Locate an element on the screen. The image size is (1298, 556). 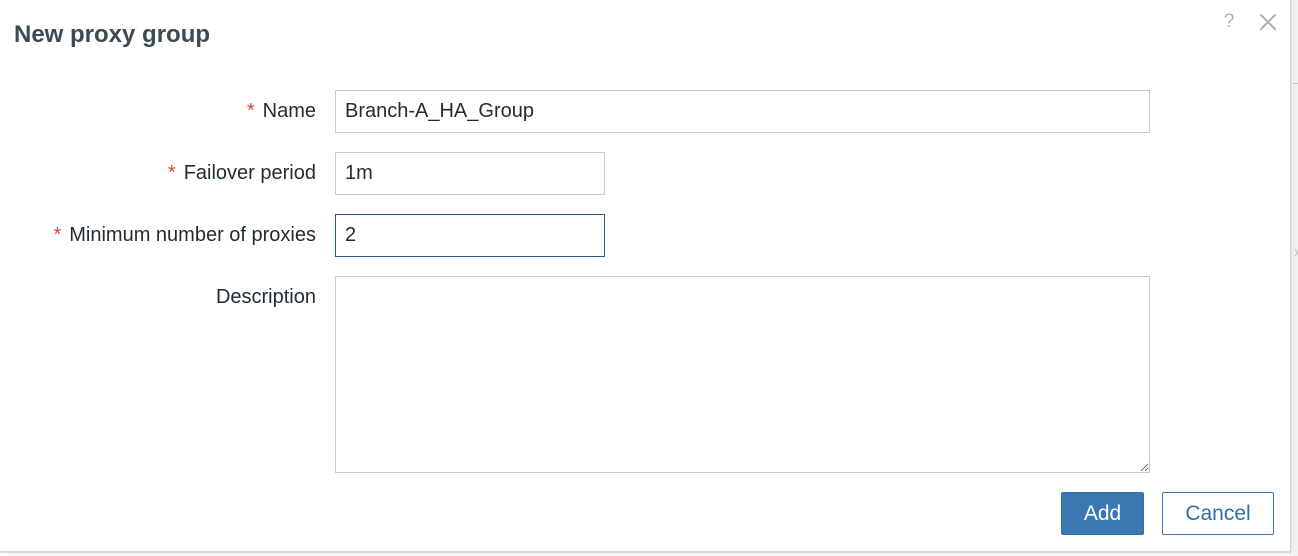
close-button is located at coordinates (1268, 22).